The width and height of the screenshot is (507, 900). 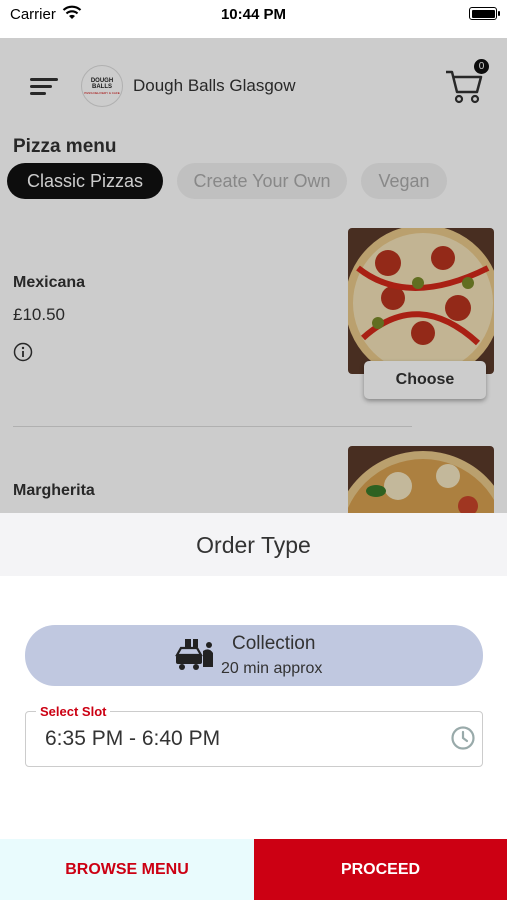 I want to click on sheet-title: Order Type, so click(x=253, y=545).